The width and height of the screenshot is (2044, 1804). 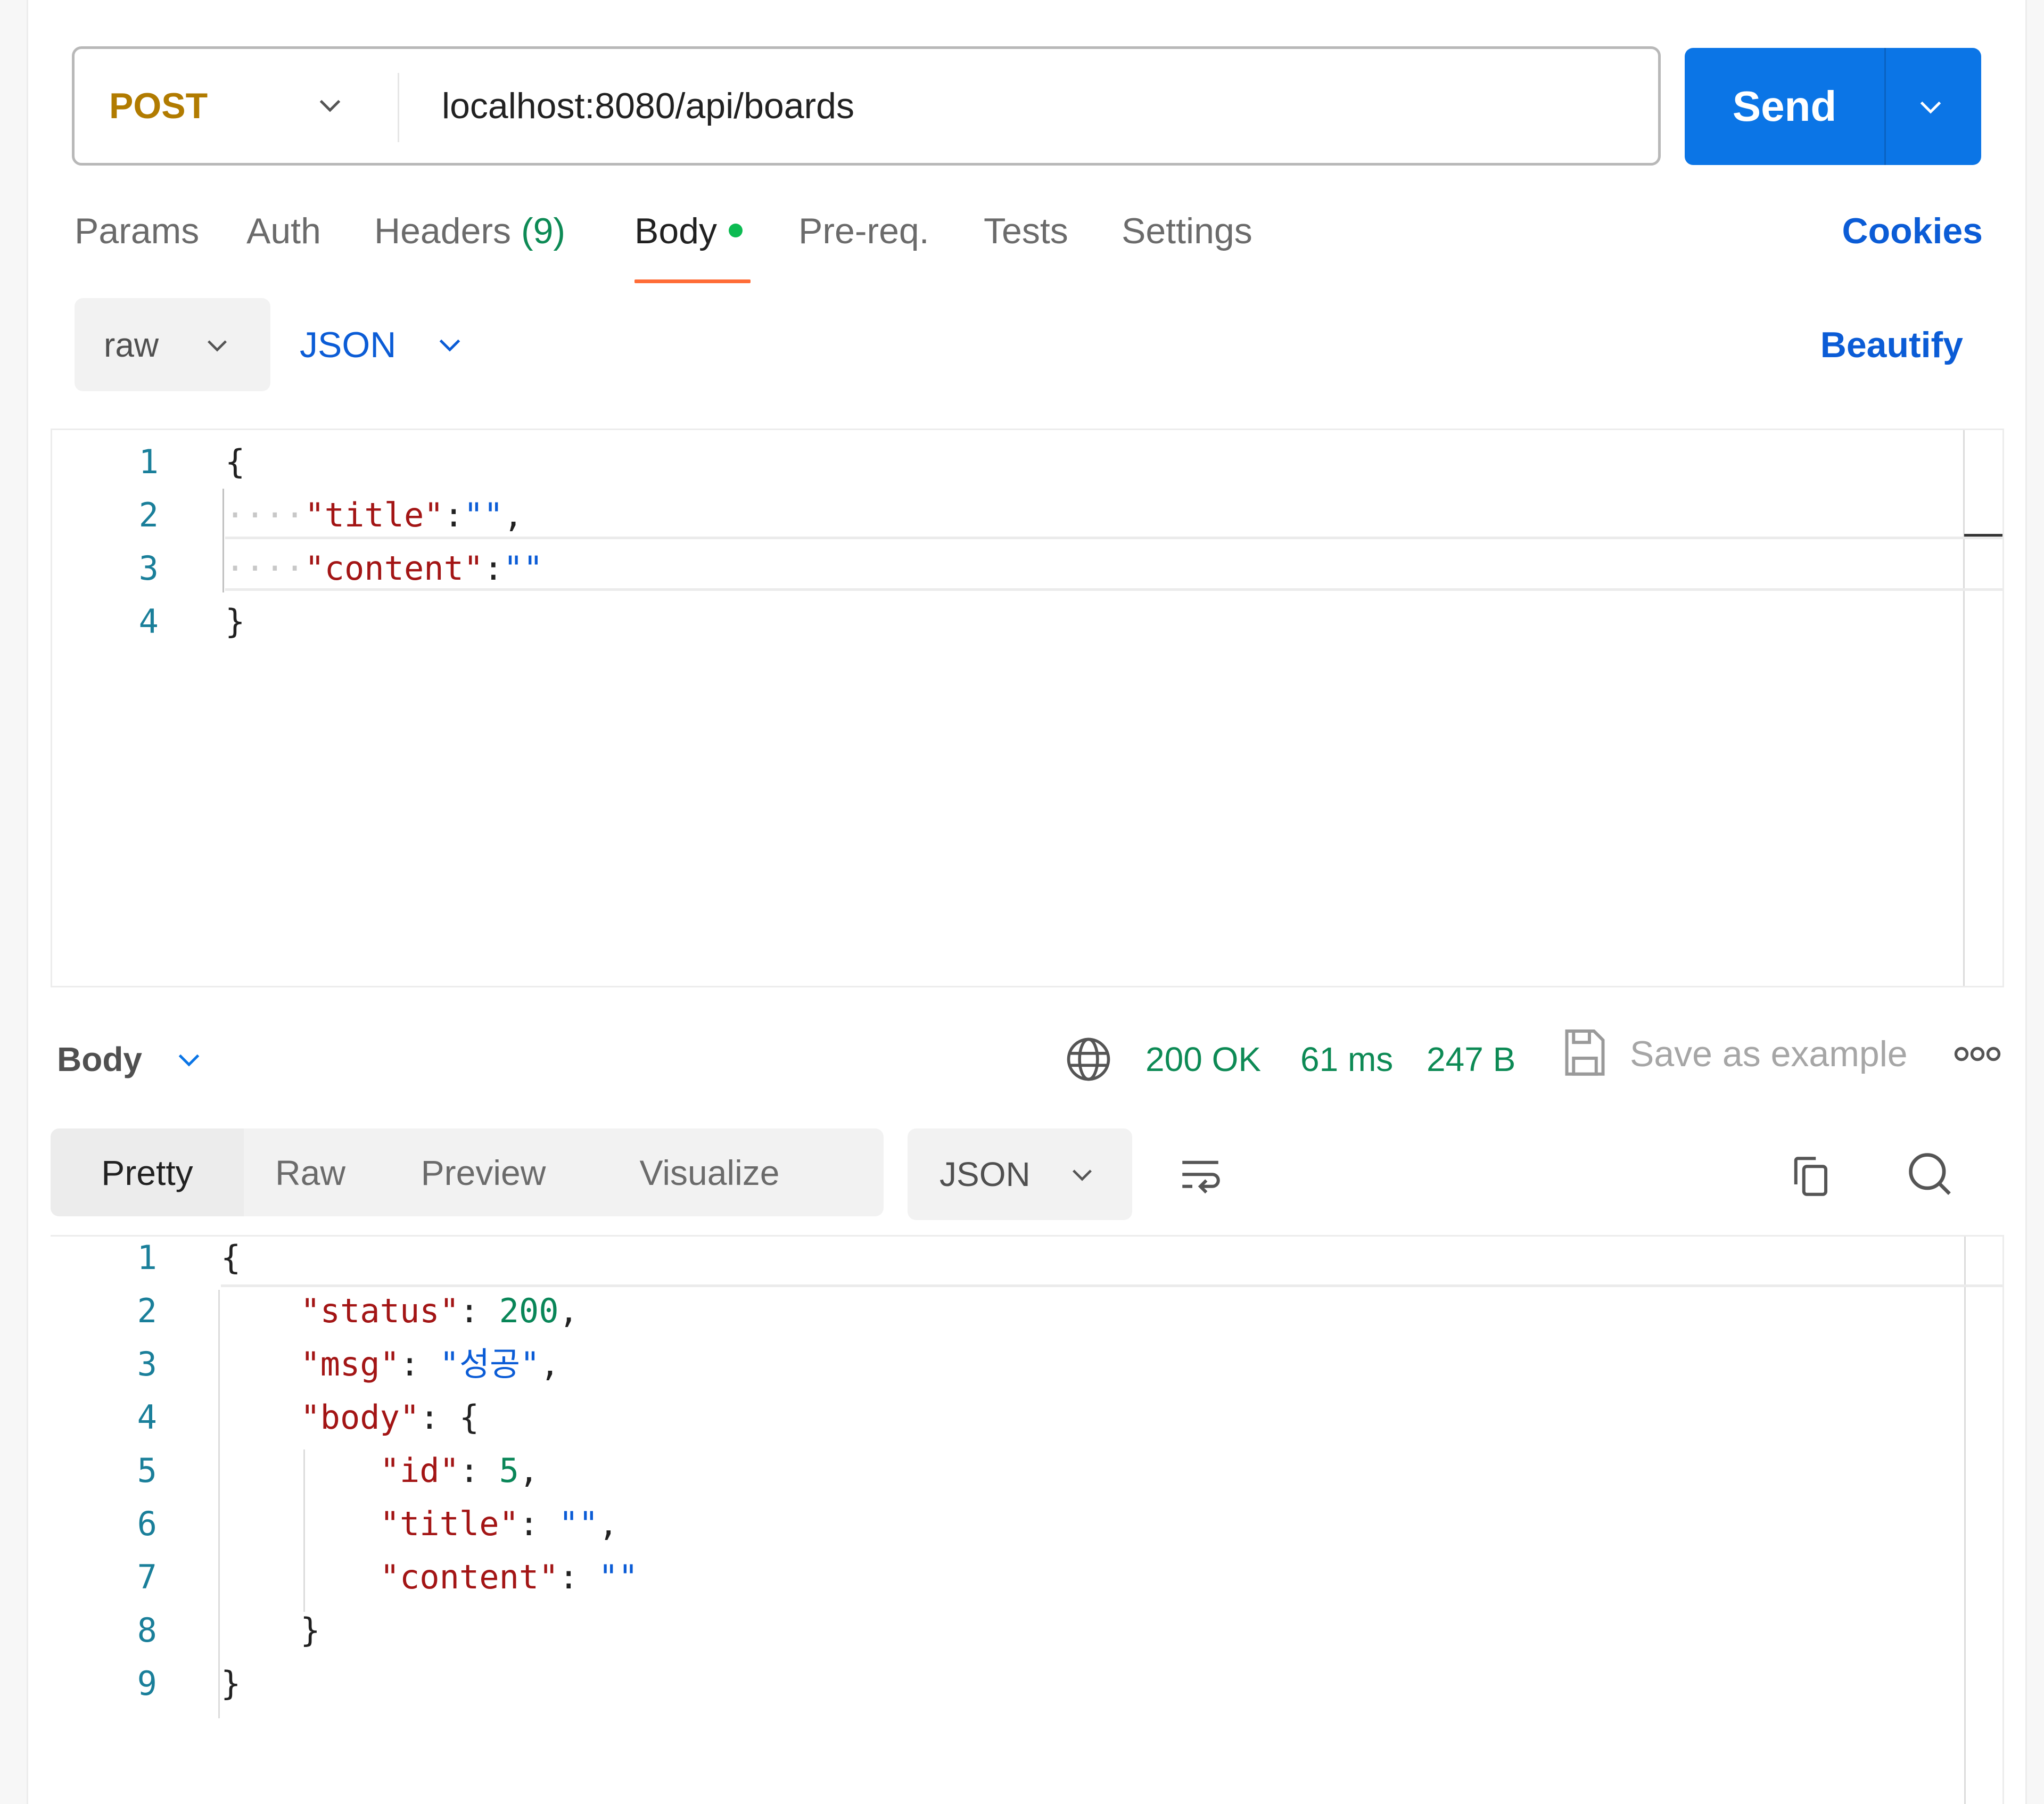 What do you see at coordinates (1026, 1578) in the screenshot?
I see `code-line: 7 "content": ""` at bounding box center [1026, 1578].